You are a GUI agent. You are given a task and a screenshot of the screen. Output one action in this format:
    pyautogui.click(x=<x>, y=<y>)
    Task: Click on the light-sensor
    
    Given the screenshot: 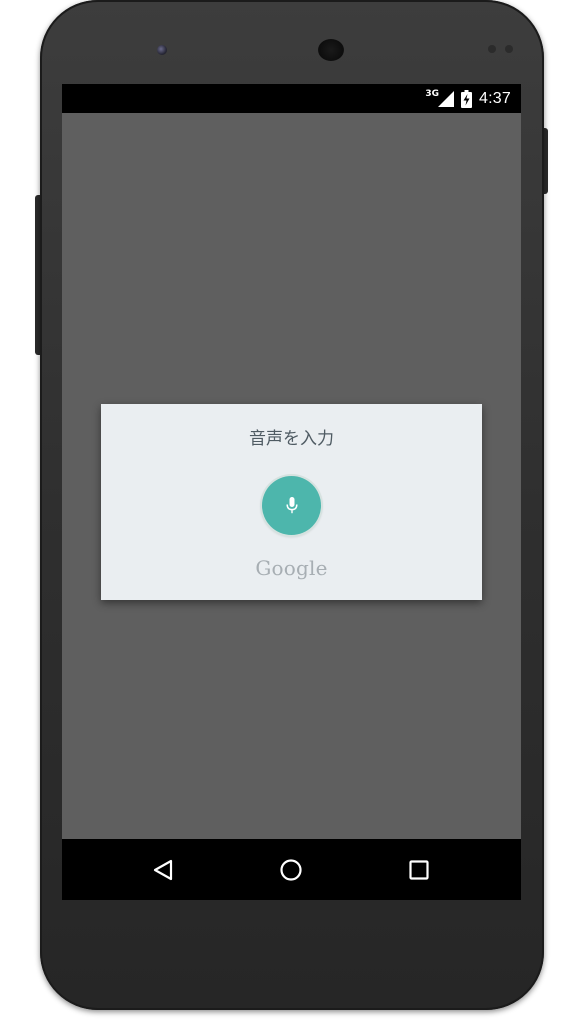 What is the action you would take?
    pyautogui.click(x=509, y=49)
    